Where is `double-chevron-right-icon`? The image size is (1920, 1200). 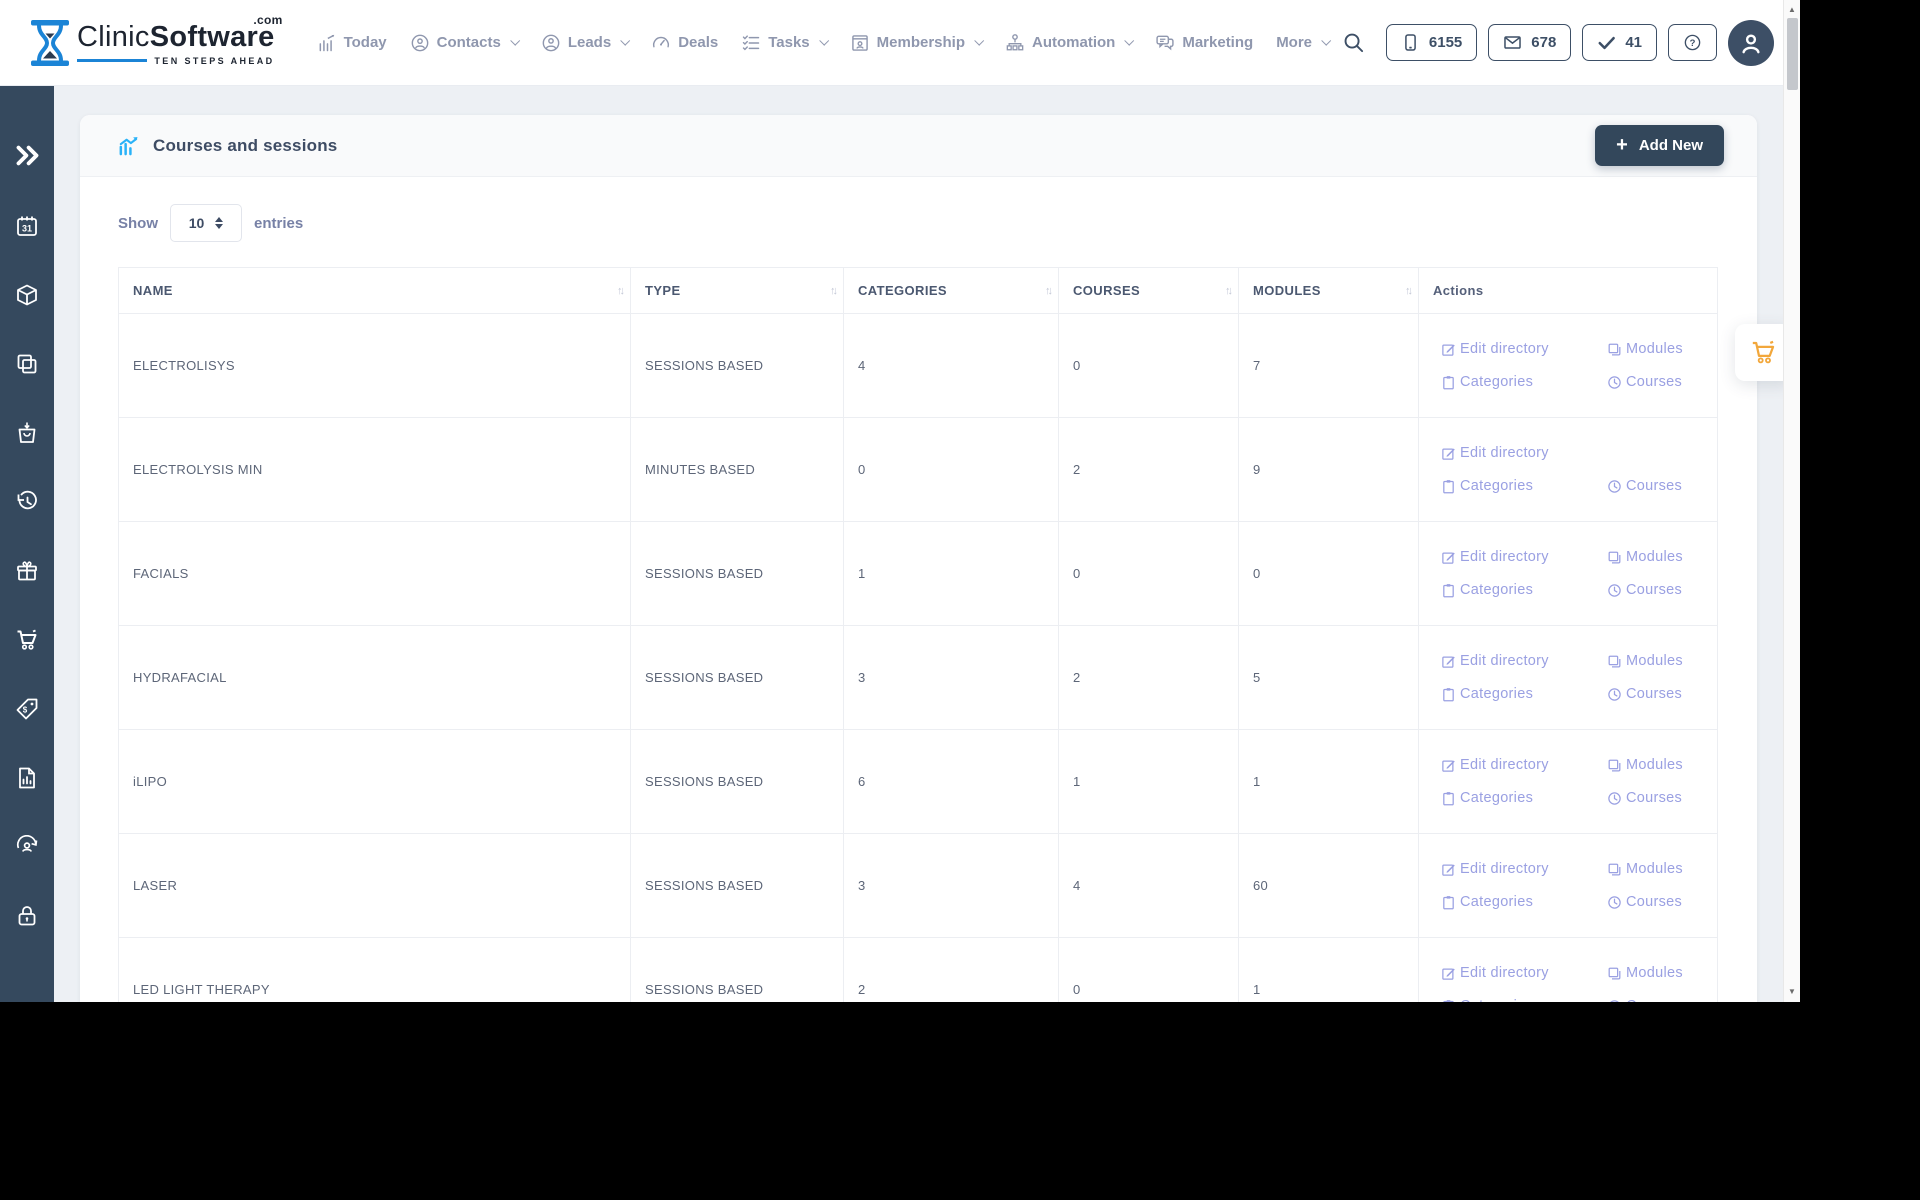
double-chevron-right-icon is located at coordinates (27, 155).